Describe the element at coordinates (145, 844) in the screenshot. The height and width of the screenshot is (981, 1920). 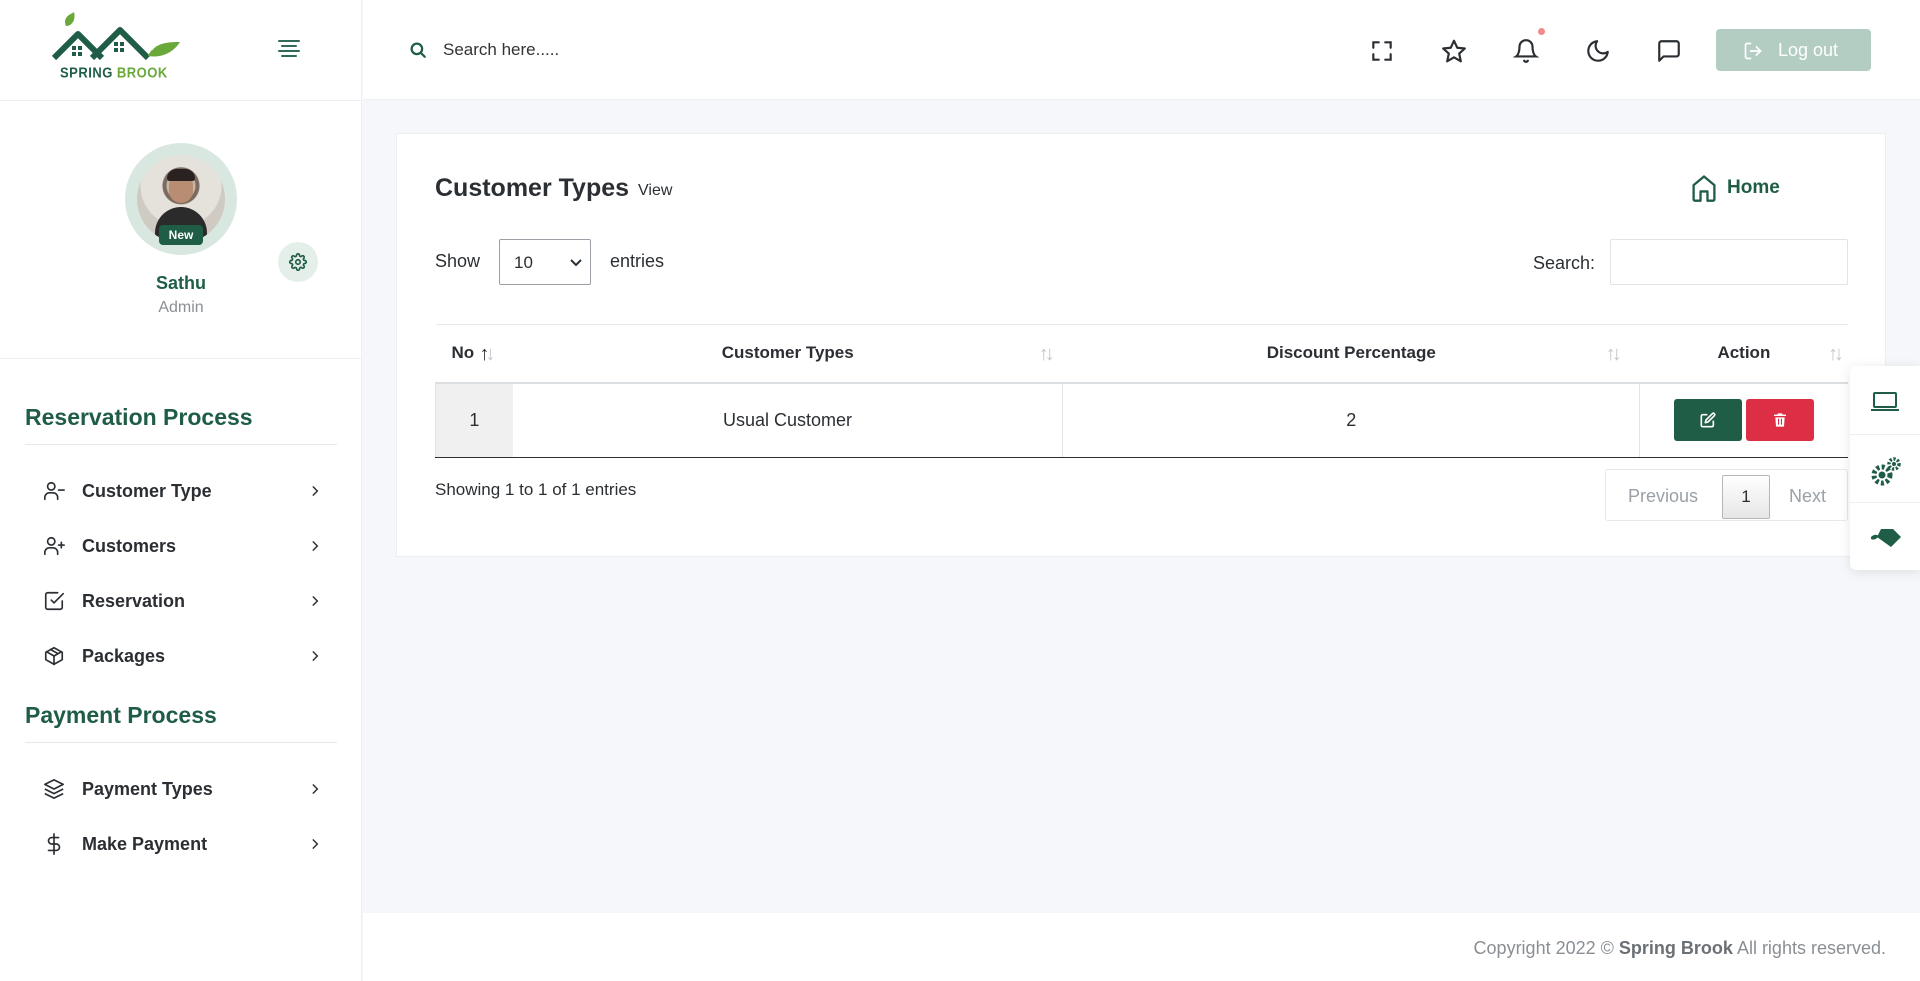
I see `sidebar-item-label: Make Payment` at that location.